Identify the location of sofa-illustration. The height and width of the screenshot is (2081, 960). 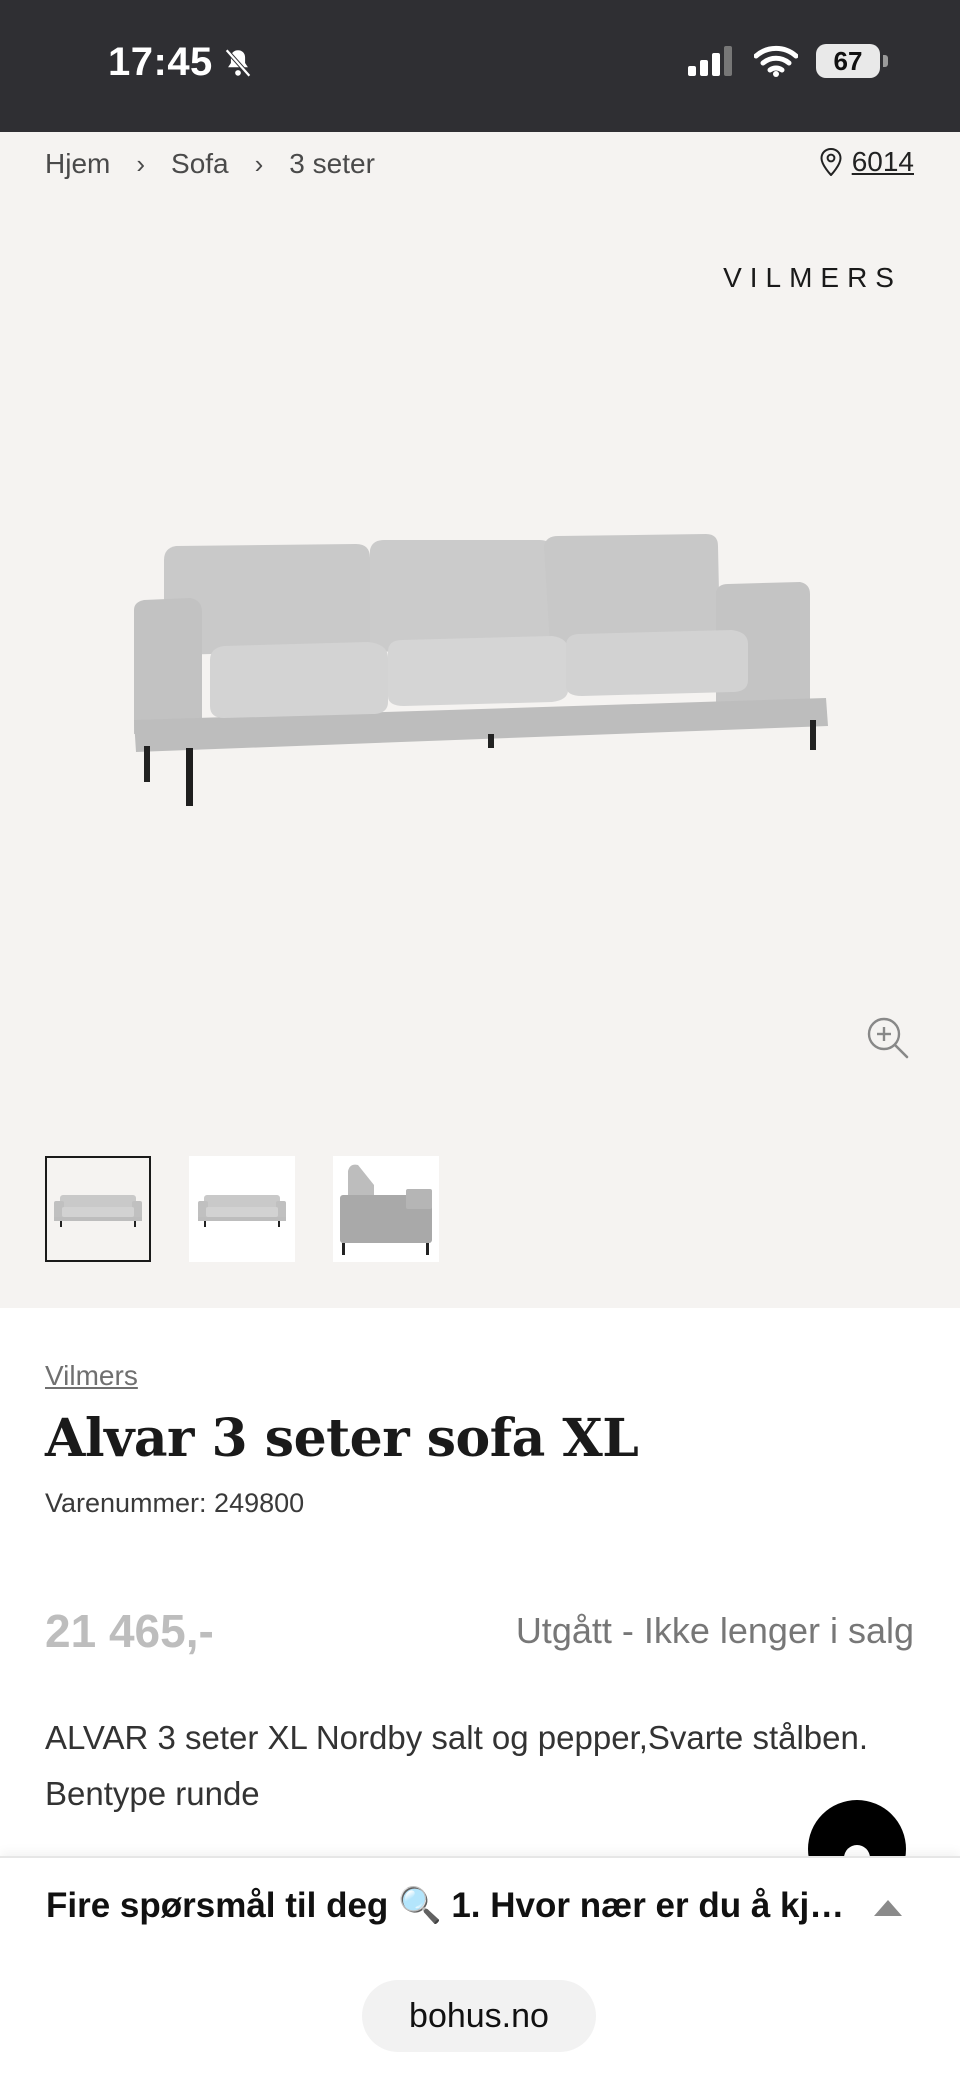
(481, 670).